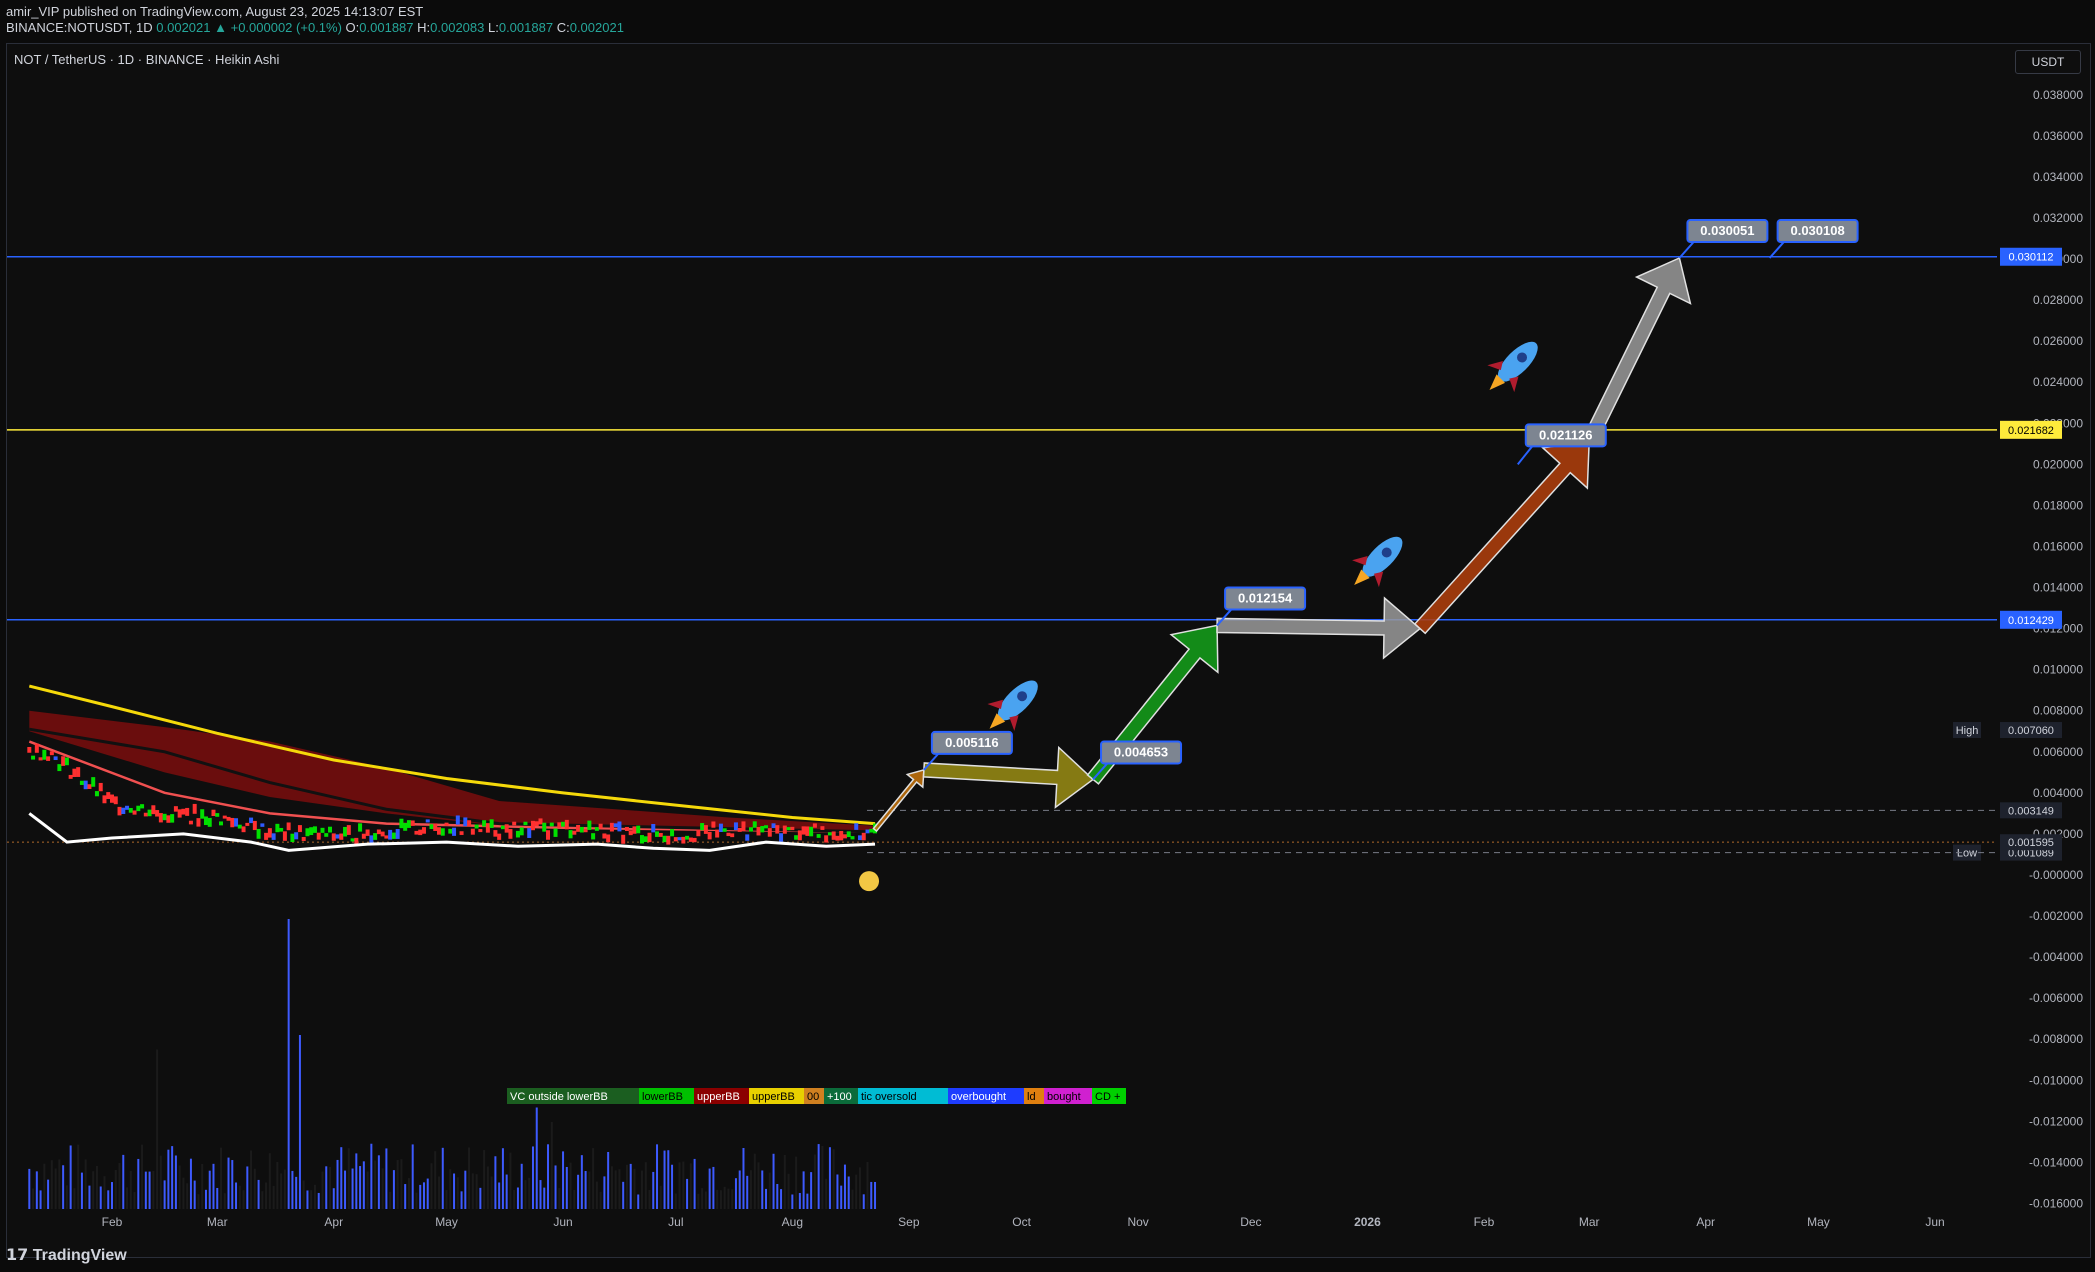  What do you see at coordinates (457, 27) in the screenshot?
I see `high-value: 0.002083` at bounding box center [457, 27].